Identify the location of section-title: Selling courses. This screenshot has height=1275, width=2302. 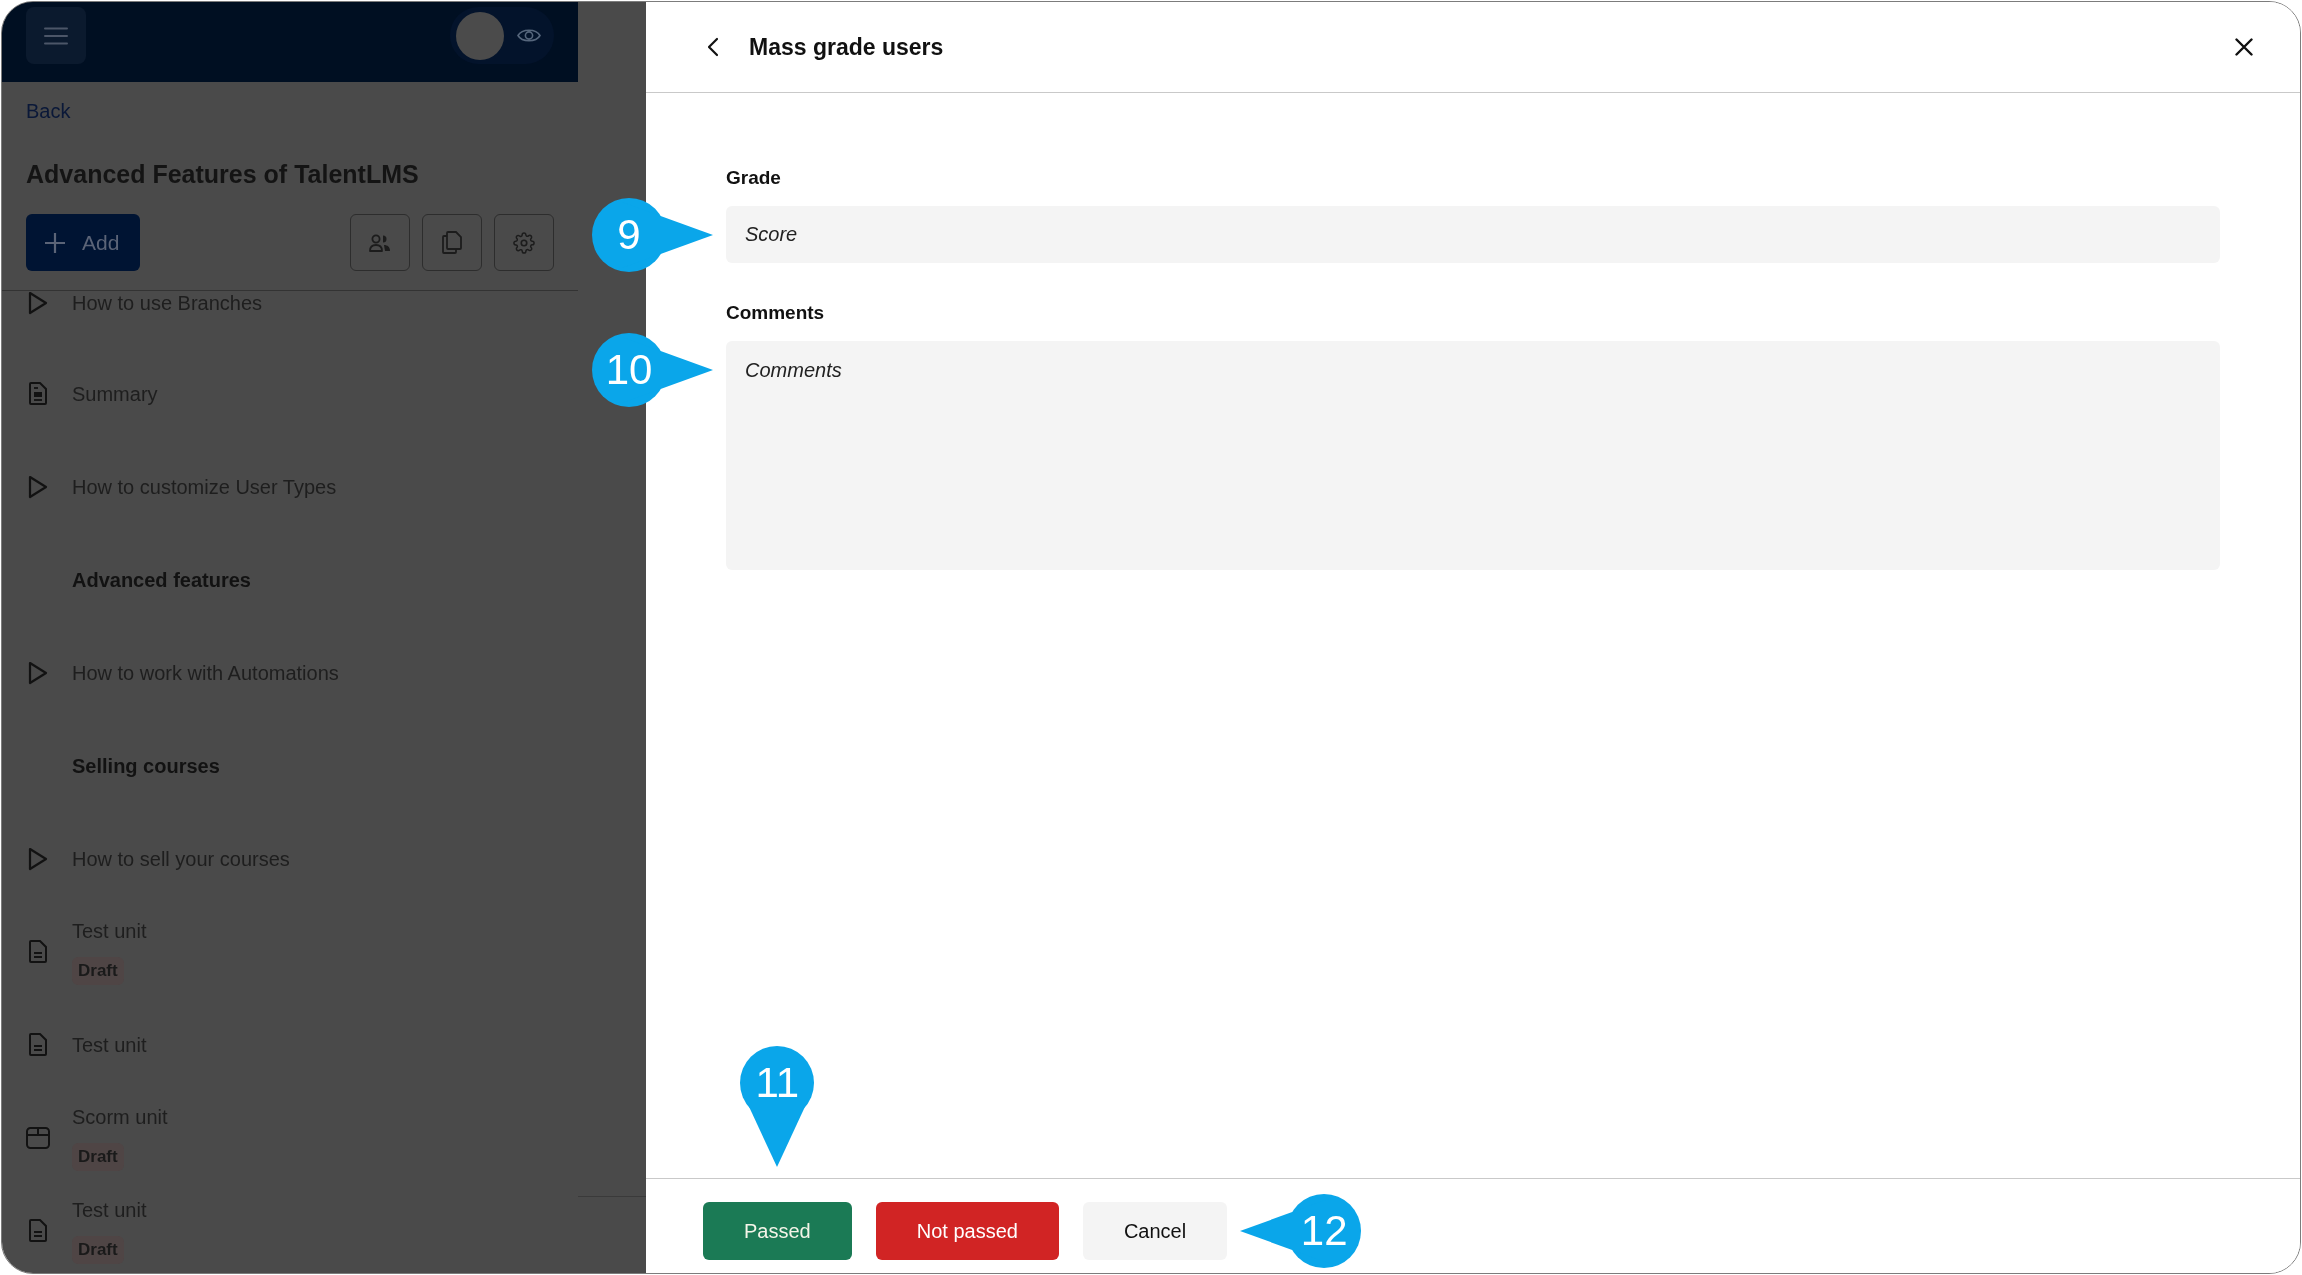
(146, 765).